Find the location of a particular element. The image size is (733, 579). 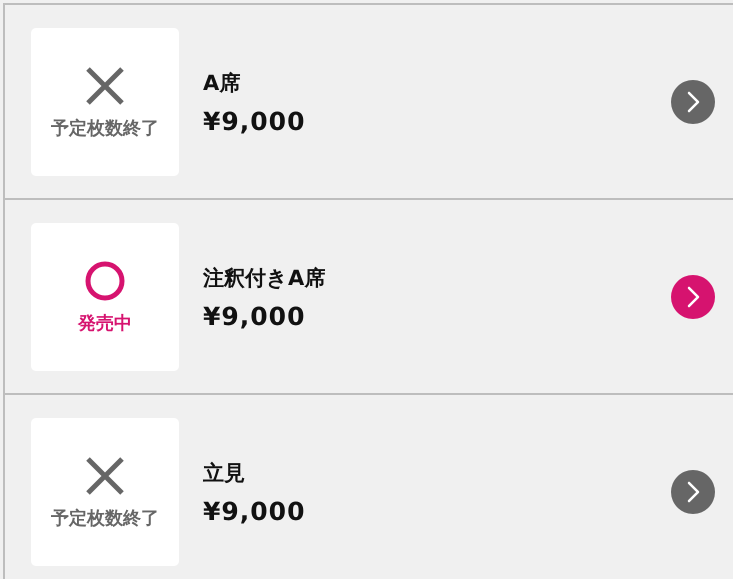

status-label: 発売中 is located at coordinates (105, 323).